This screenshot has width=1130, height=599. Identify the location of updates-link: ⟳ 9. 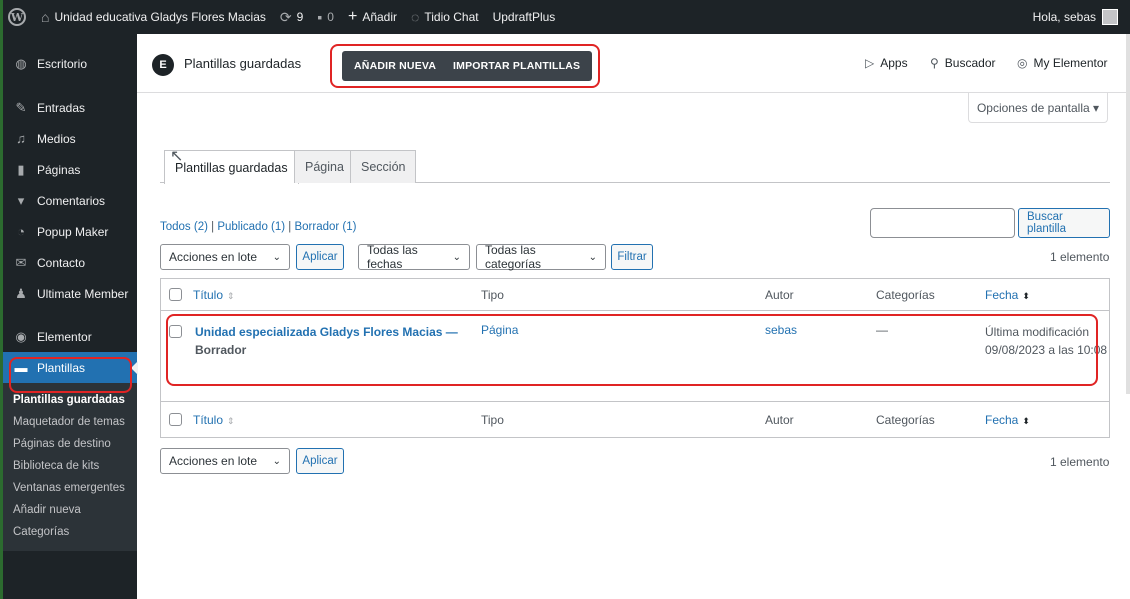
(291, 17).